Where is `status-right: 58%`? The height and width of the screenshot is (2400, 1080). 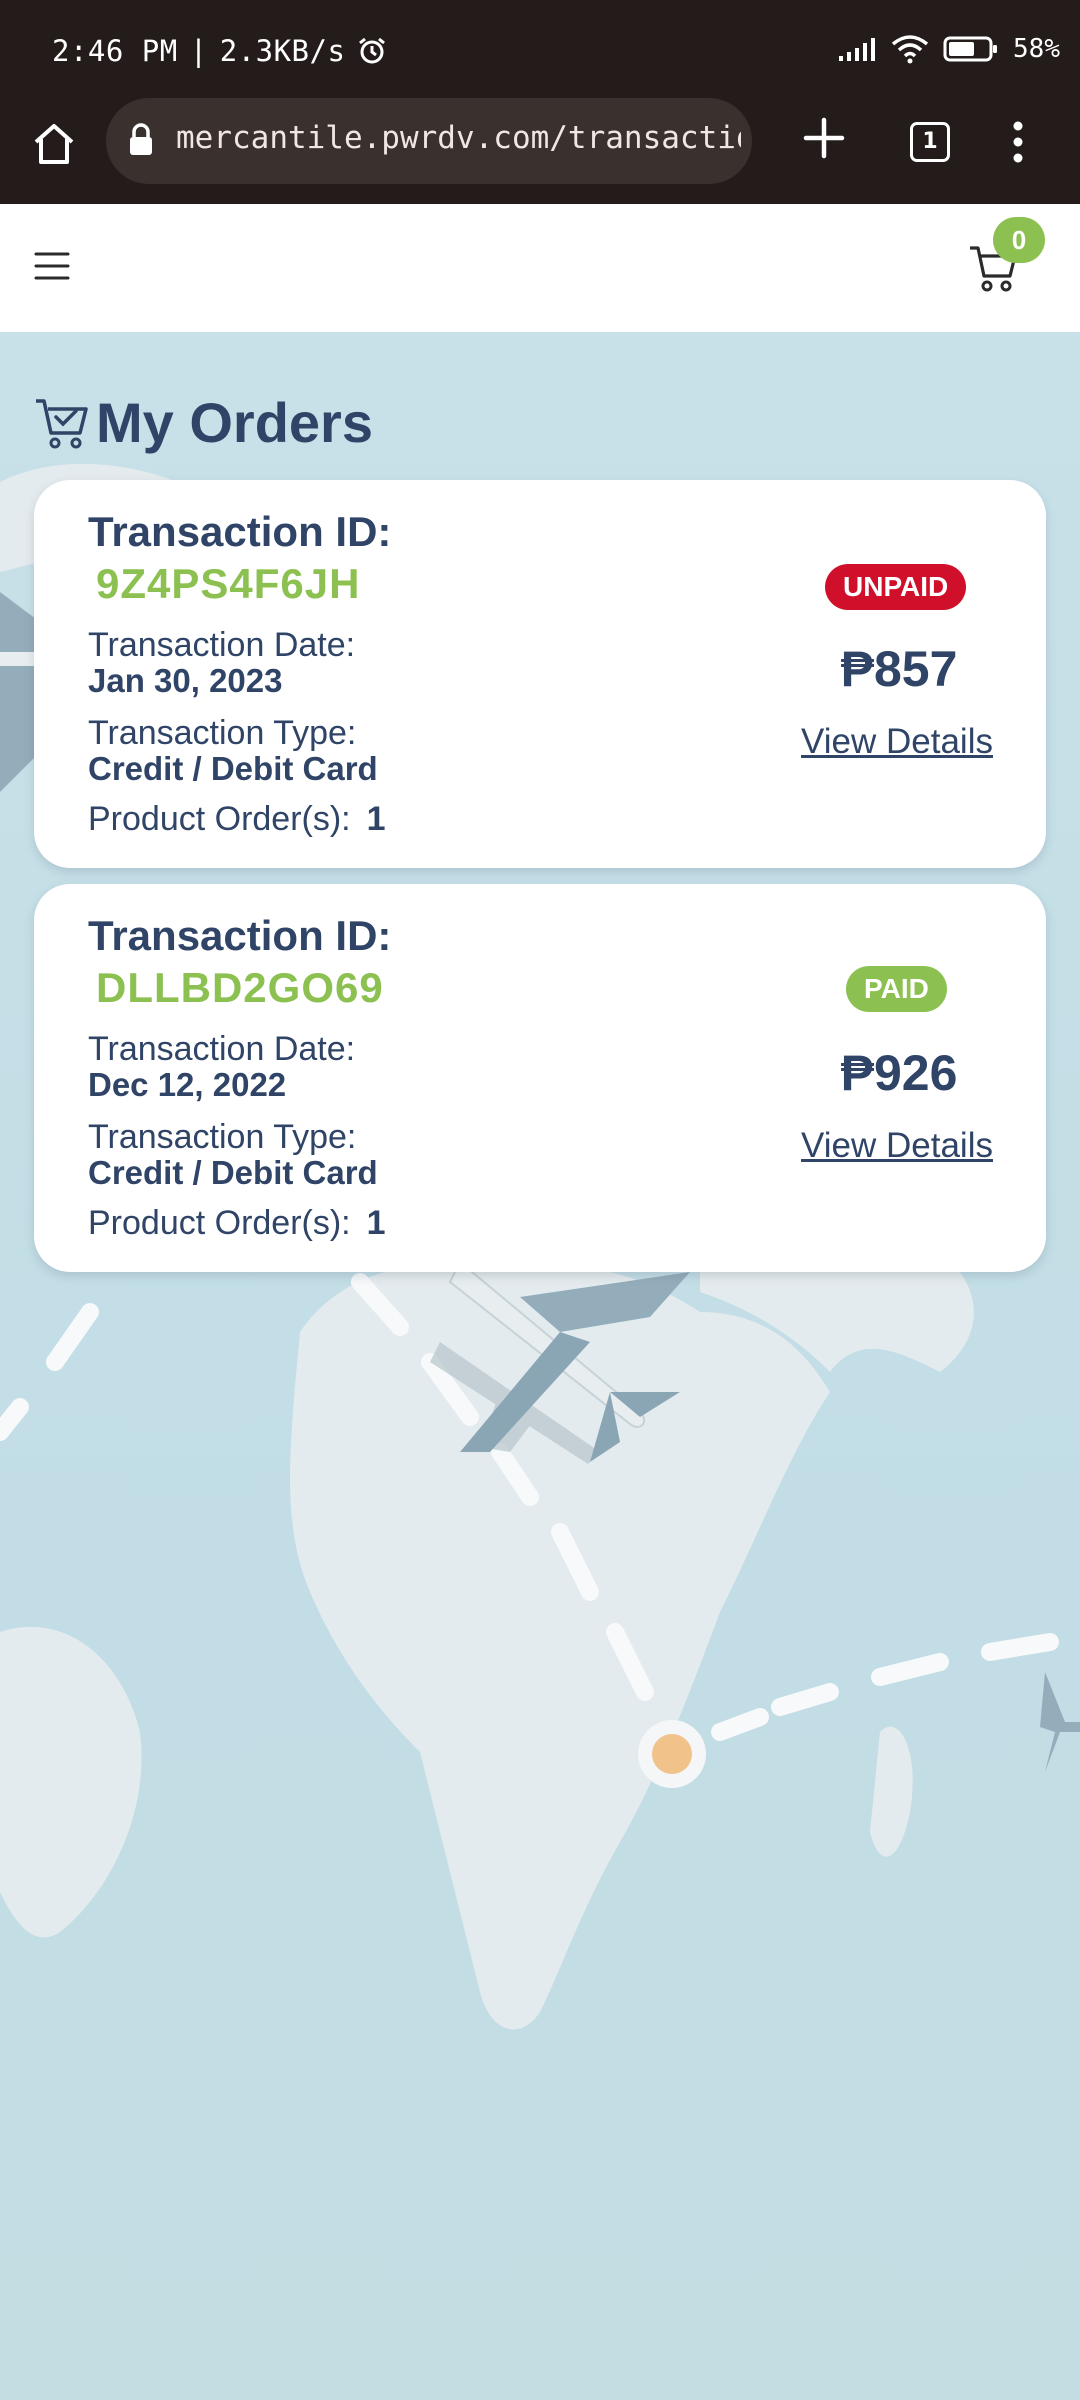 status-right: 58% is located at coordinates (948, 49).